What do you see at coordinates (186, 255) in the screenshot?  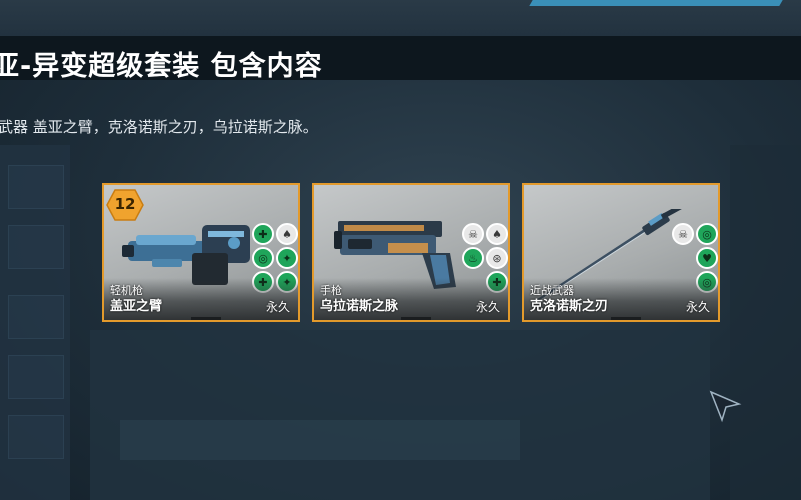 I see `machine-gun-icon` at bounding box center [186, 255].